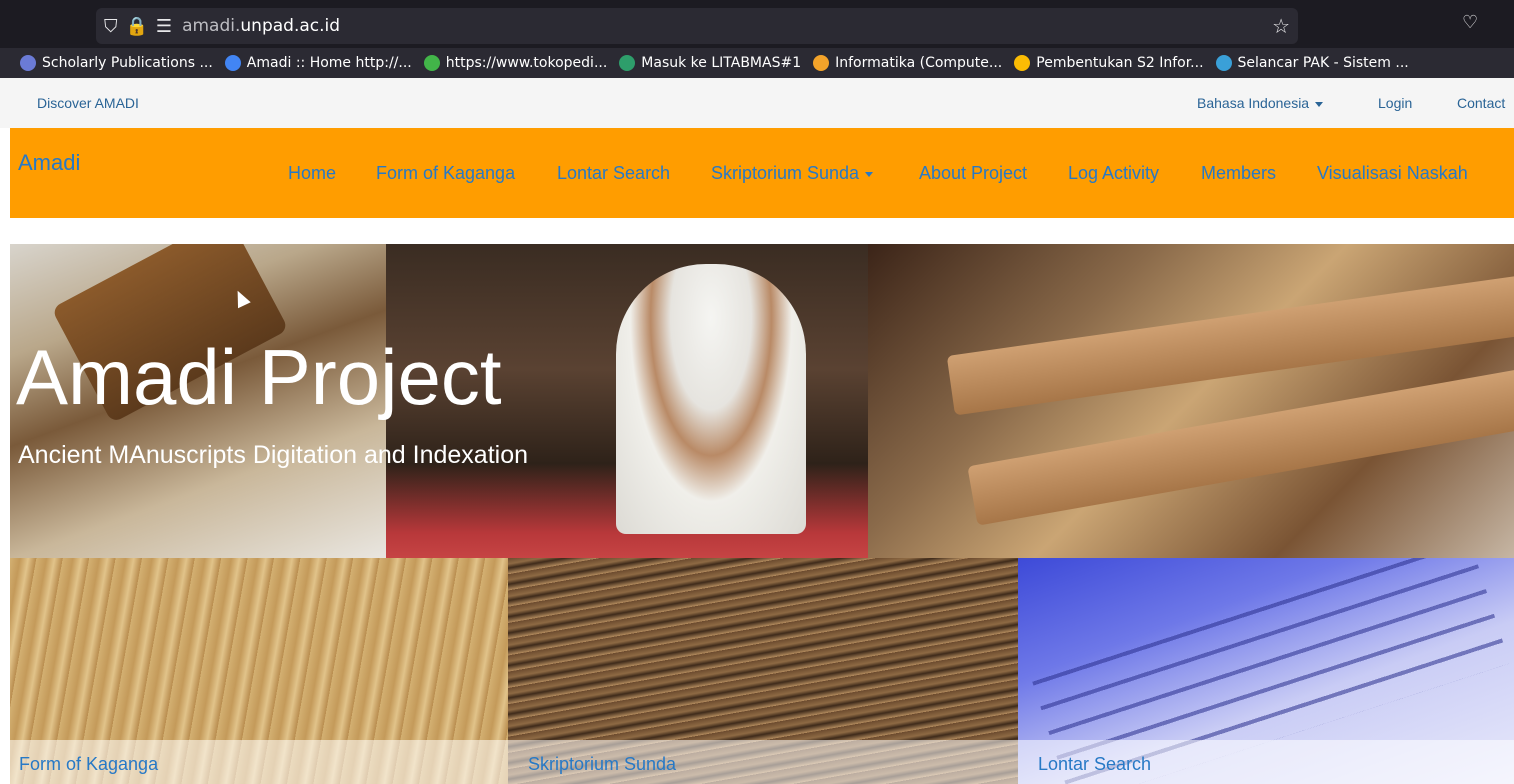 The width and height of the screenshot is (1514, 784). I want to click on tile-lontar-search: Lontar Search, so click(1266, 671).